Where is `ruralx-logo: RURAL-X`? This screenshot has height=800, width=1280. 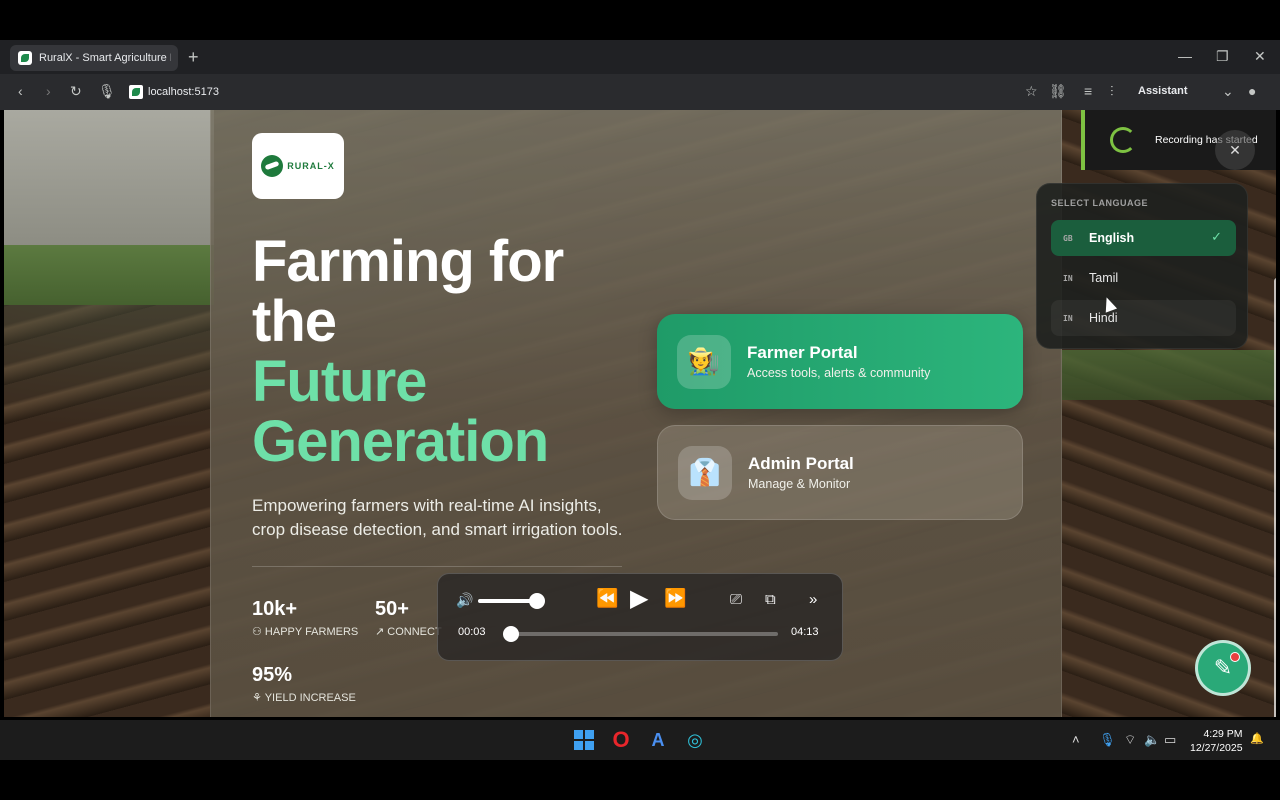 ruralx-logo: RURAL-X is located at coordinates (298, 166).